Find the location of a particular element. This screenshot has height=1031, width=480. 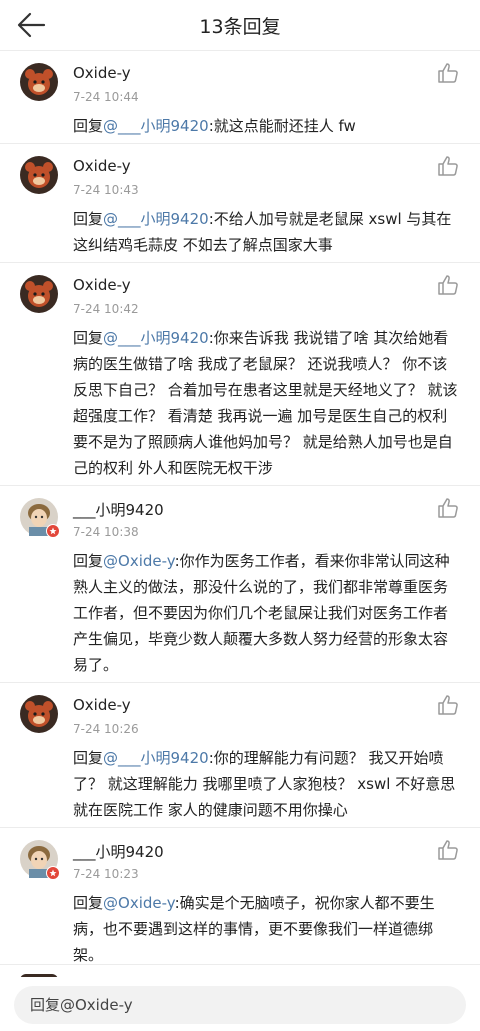

comment-text: 回复@___小明9420:就这点能耐还挂人 fw is located at coordinates (267, 126).